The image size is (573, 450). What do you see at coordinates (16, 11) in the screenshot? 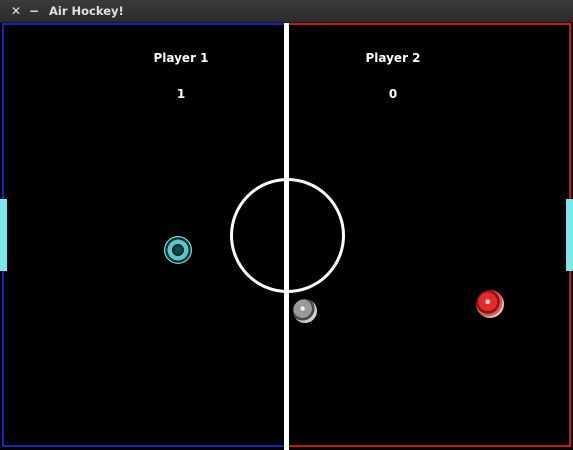
I see `close-icon: ✕` at bounding box center [16, 11].